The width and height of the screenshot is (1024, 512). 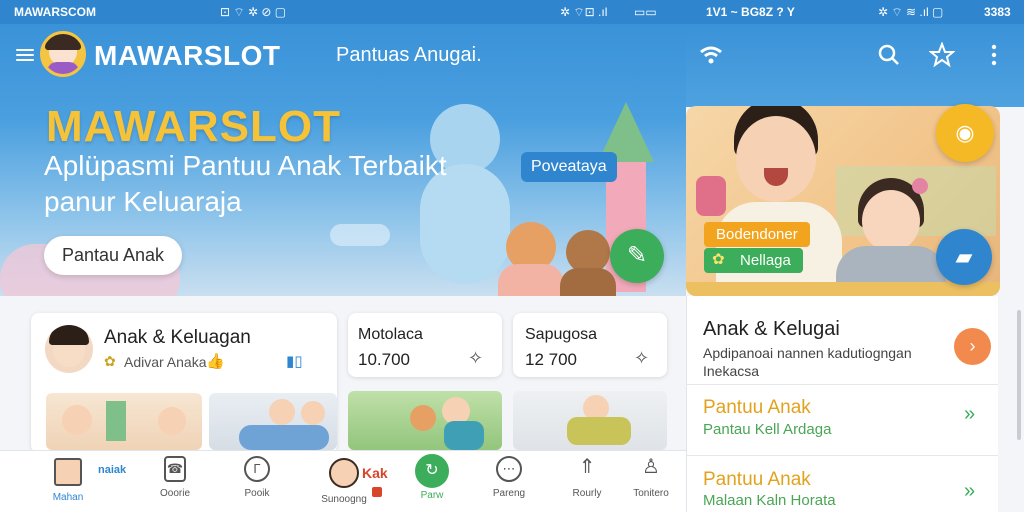 What do you see at coordinates (531, 280) in the screenshot?
I see `toy-bear-body` at bounding box center [531, 280].